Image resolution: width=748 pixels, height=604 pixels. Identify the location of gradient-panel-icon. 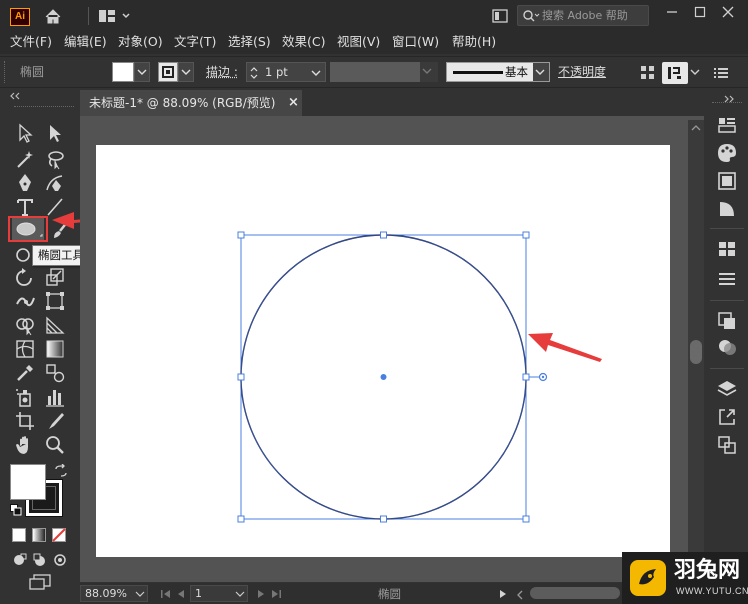
(727, 209).